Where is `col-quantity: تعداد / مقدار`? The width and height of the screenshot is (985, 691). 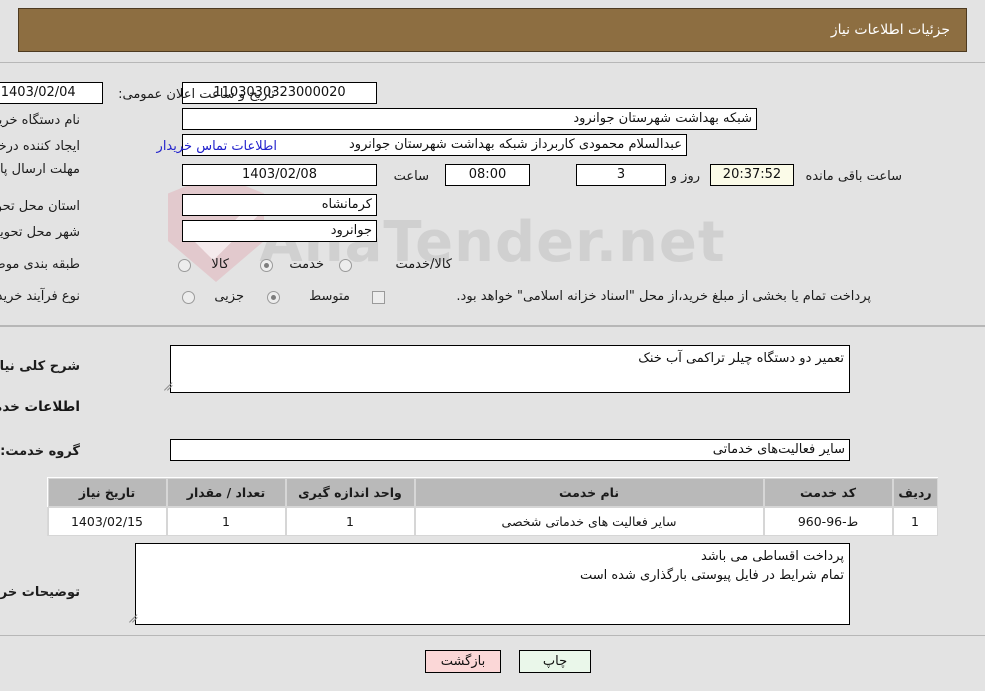
col-quantity: تعداد / مقدار is located at coordinates (226, 492).